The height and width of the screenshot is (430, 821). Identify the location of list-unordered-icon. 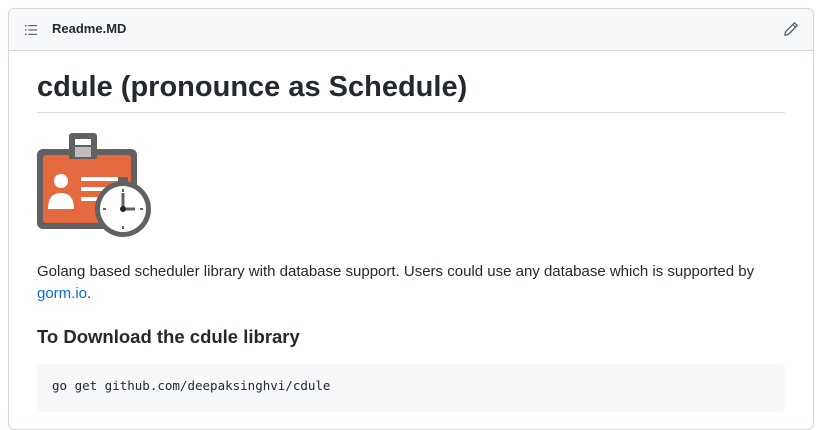
(31, 30).